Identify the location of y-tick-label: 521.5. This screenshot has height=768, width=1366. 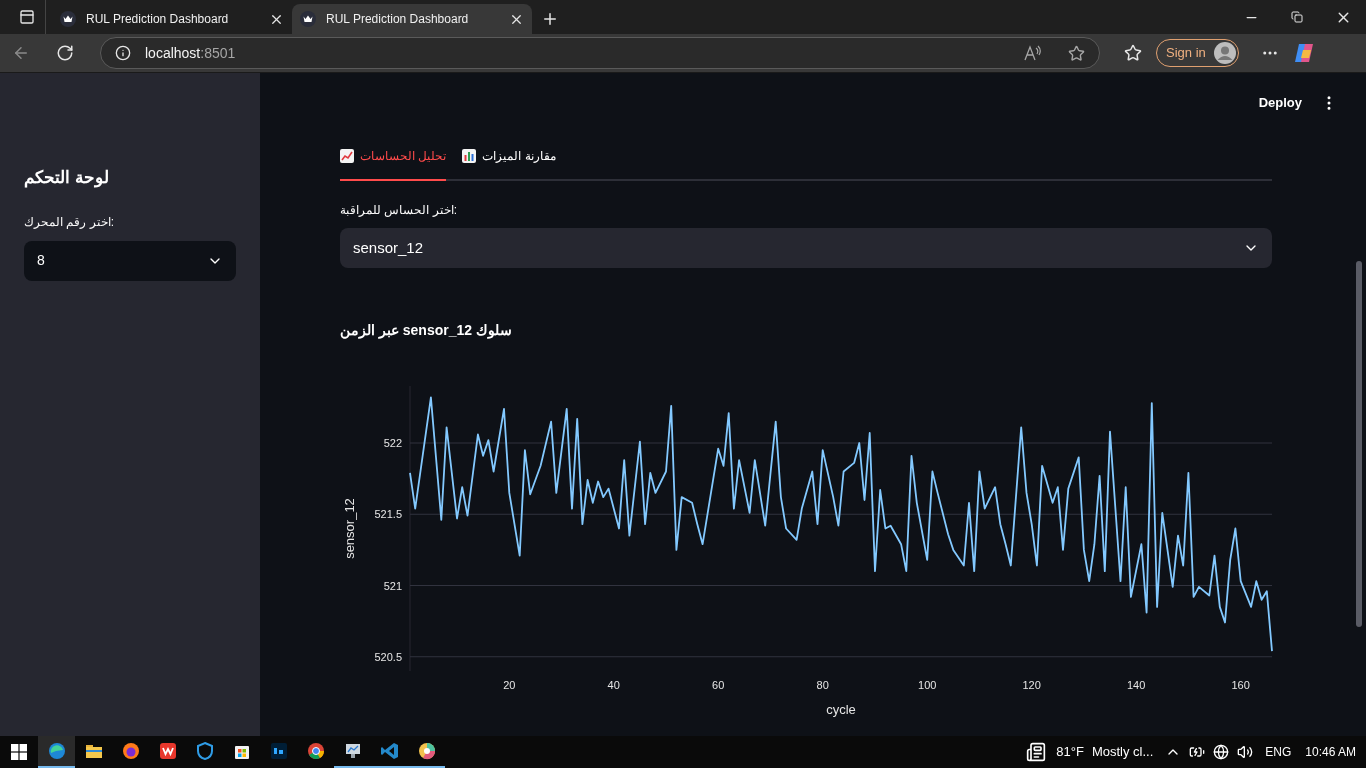
(388, 514).